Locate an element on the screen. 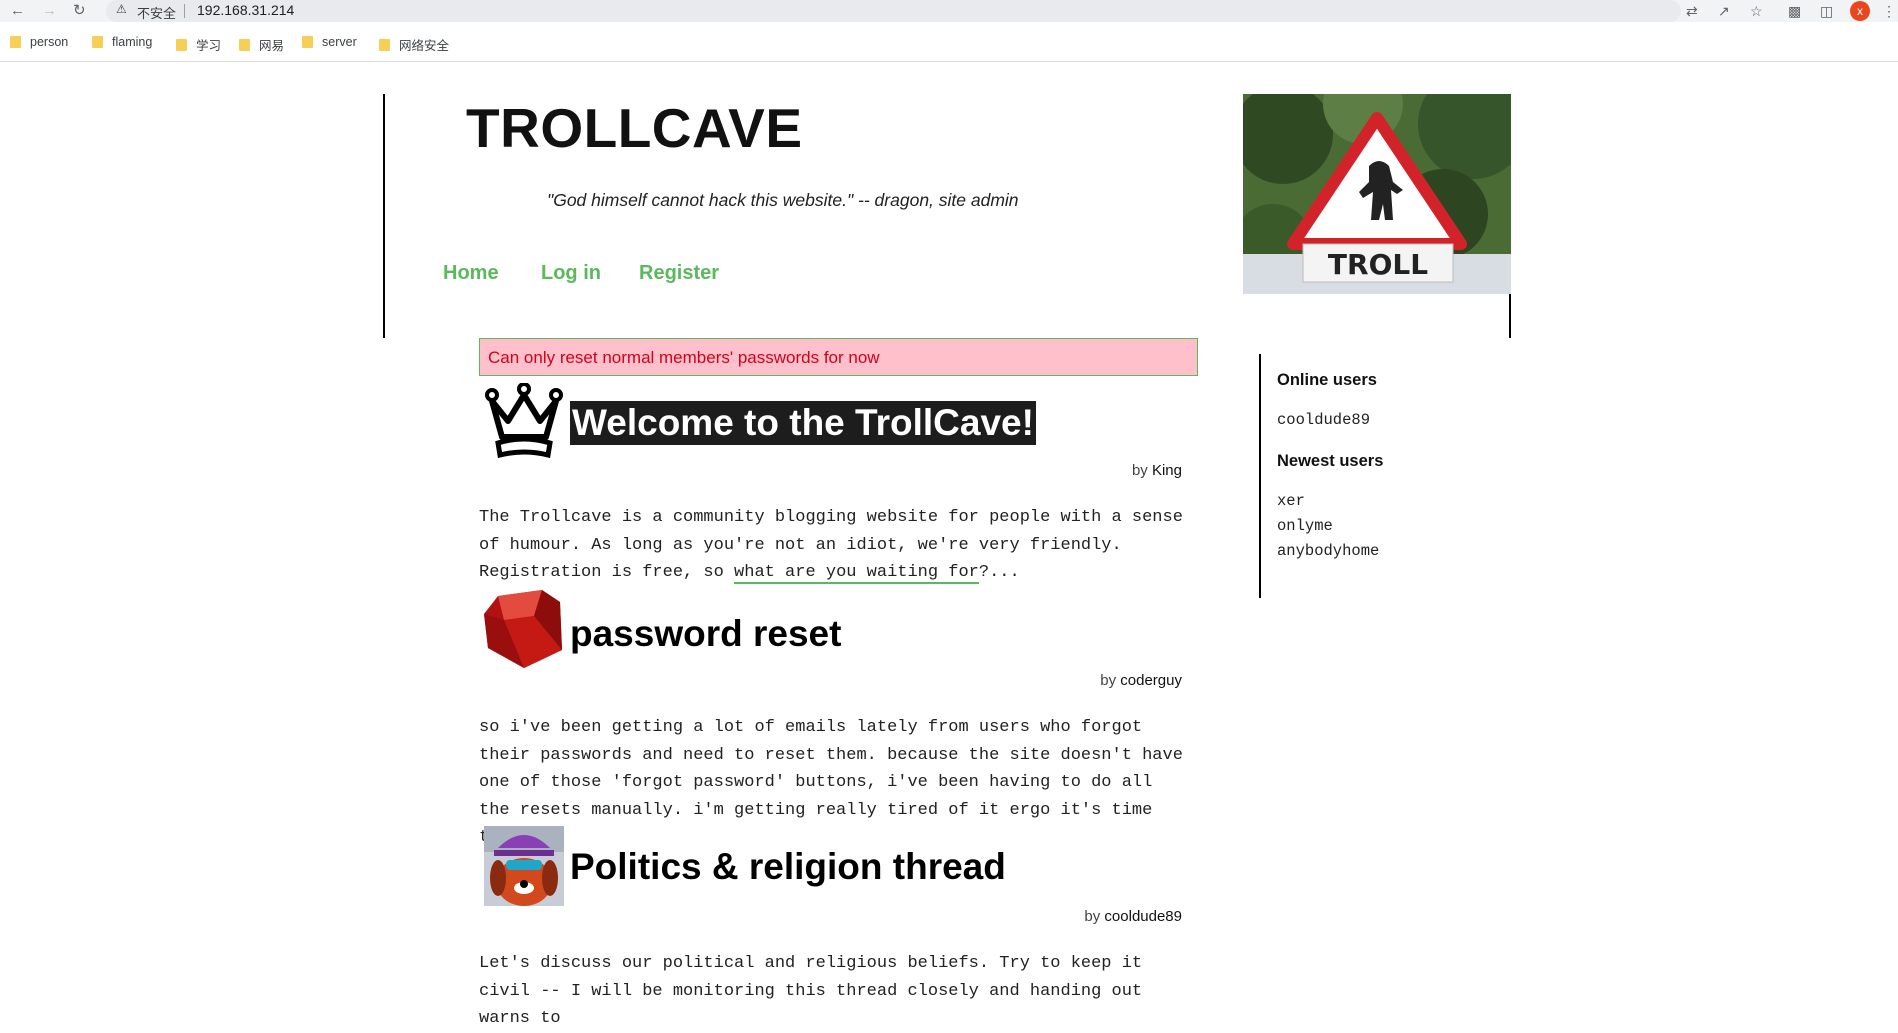 The image size is (1898, 1033). bookmark-person: person is located at coordinates (39, 42).